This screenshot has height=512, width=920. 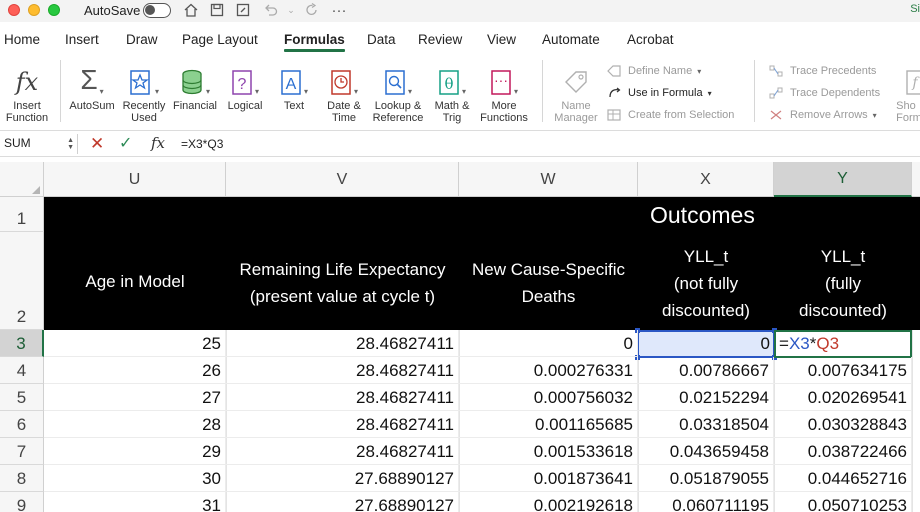 What do you see at coordinates (135, 343) in the screenshot?
I see `cell-u3: 25` at bounding box center [135, 343].